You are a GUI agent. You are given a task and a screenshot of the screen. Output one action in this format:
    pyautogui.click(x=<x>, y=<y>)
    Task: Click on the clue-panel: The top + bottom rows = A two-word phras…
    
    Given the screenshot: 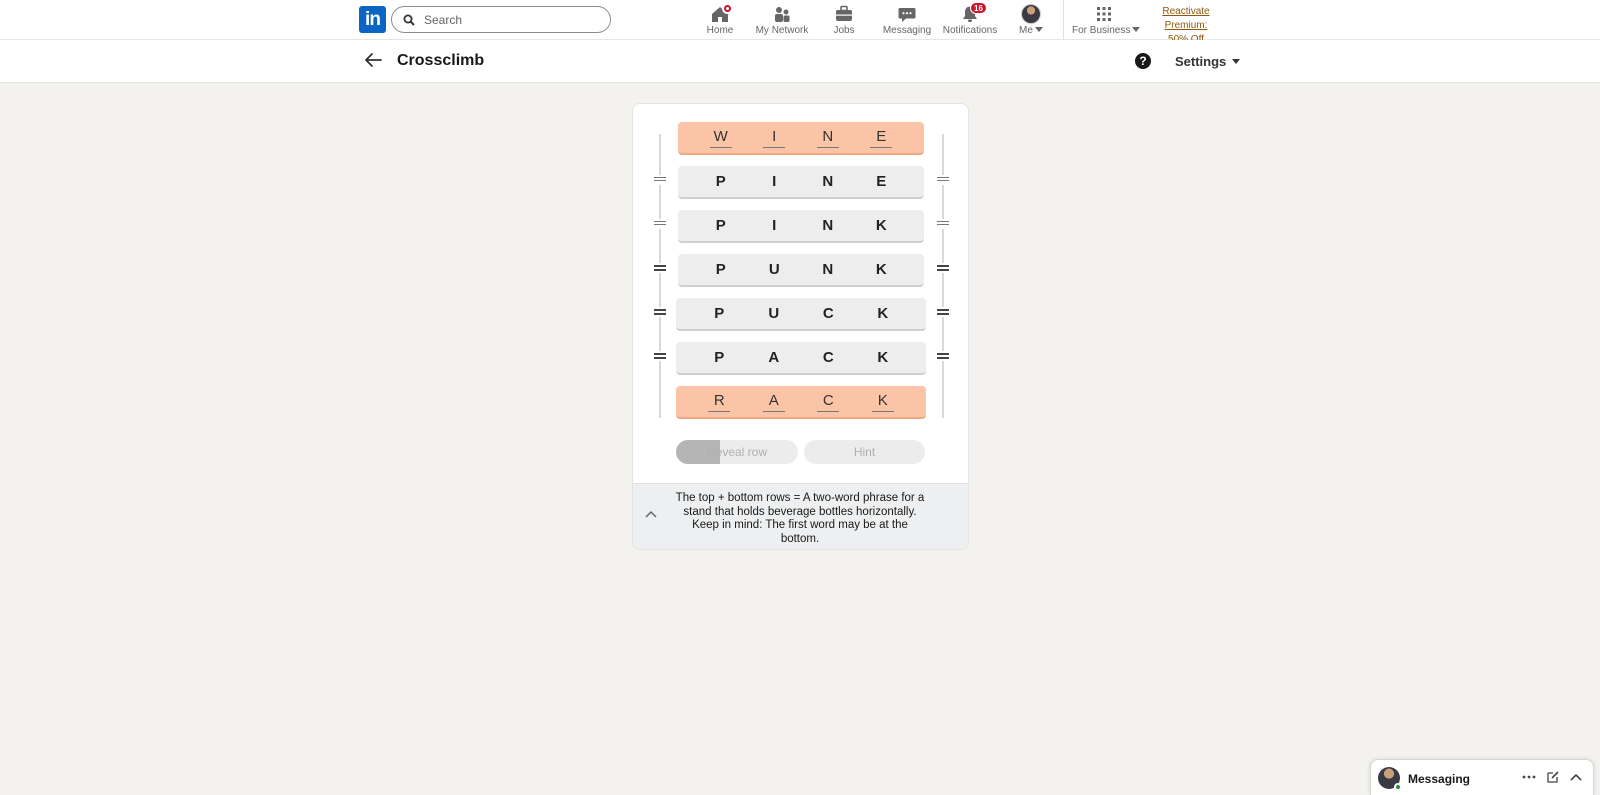 What is the action you would take?
    pyautogui.click(x=800, y=516)
    